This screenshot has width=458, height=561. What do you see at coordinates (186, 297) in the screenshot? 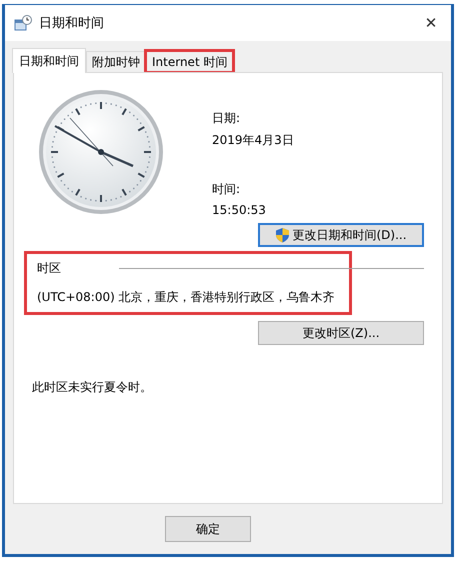
I see `timezone-value: (UTC+08:00) 北京，重庆，香港特别行政区，乌鲁木齐` at bounding box center [186, 297].